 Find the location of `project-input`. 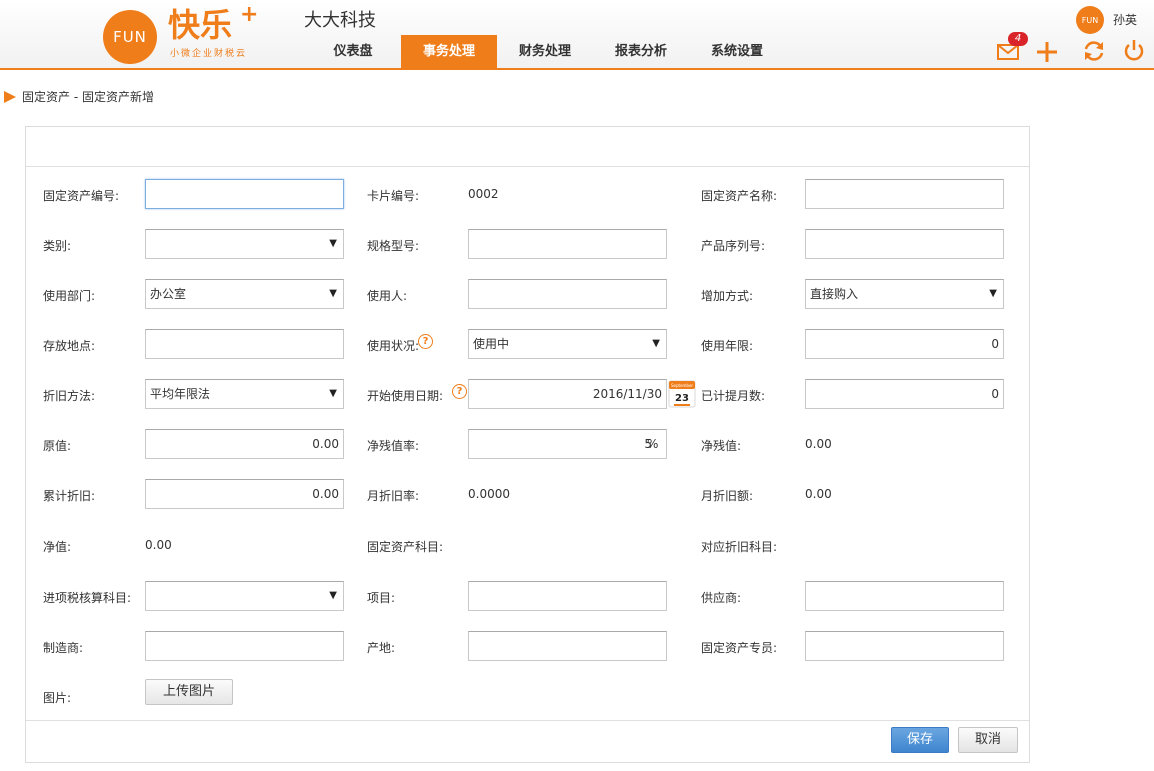

project-input is located at coordinates (567, 596).